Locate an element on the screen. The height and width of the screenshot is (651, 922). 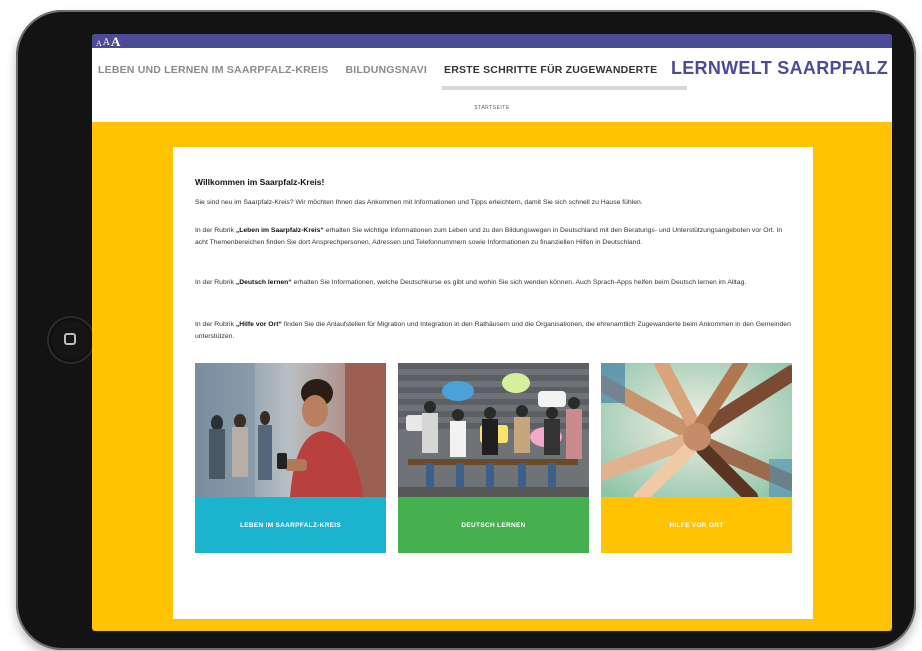
home-button is located at coordinates (71, 340).